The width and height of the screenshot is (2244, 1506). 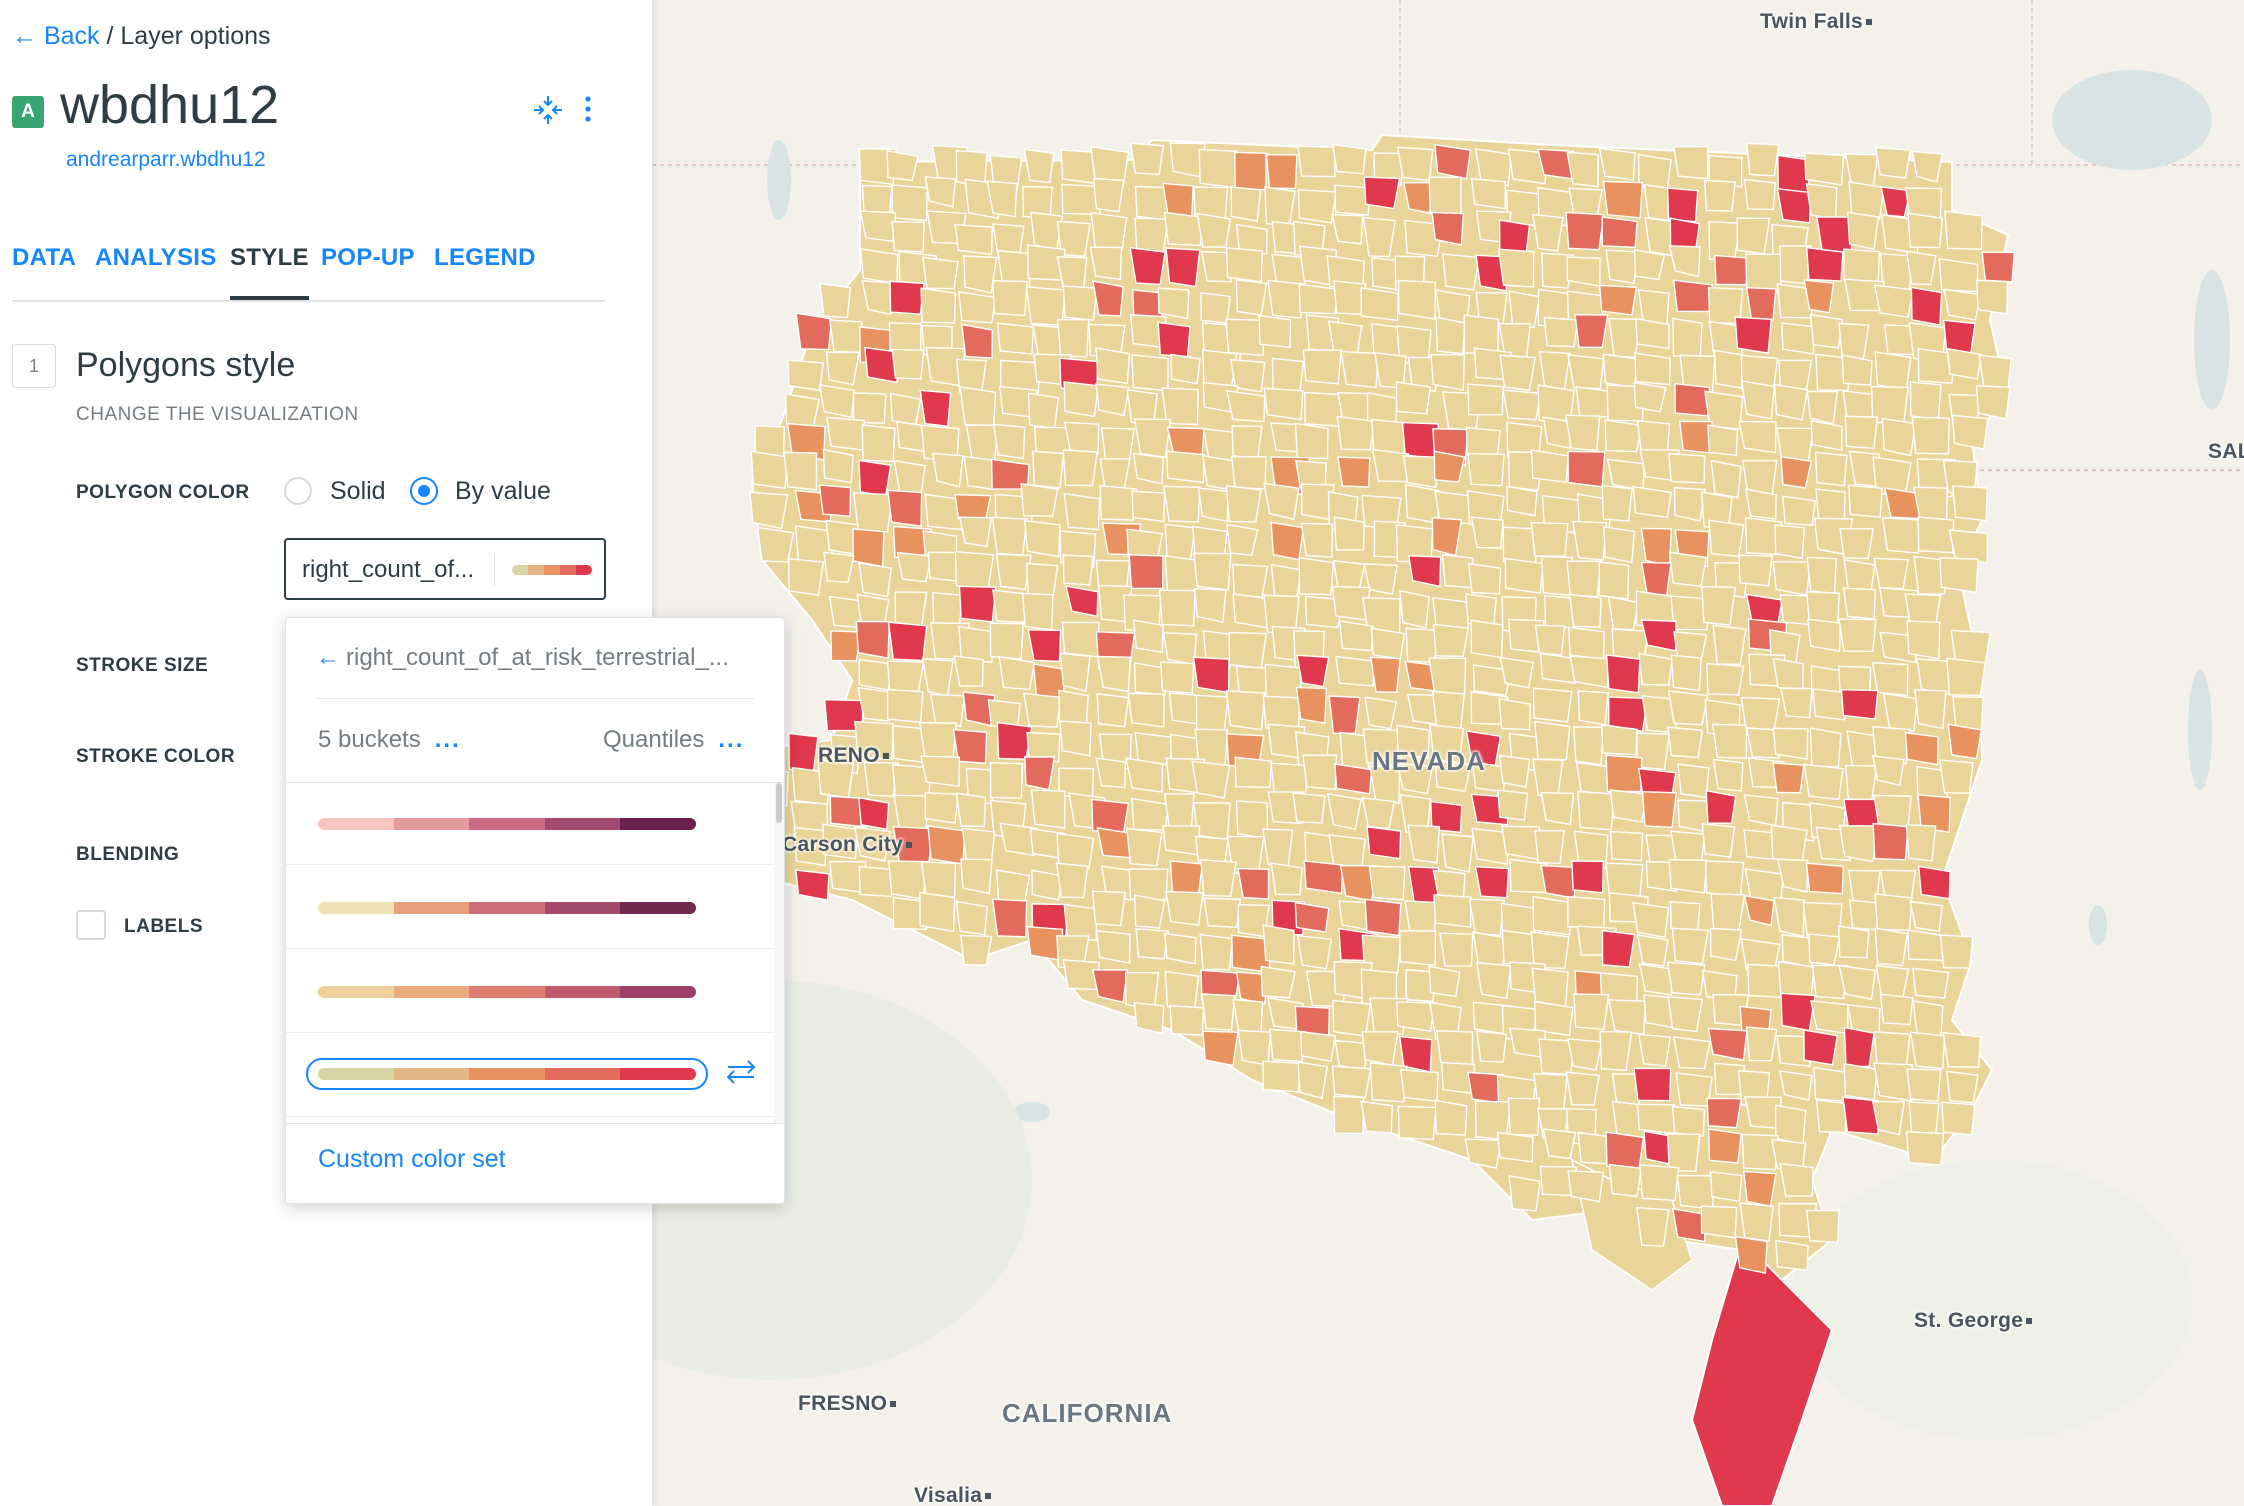 What do you see at coordinates (217, 415) in the screenshot?
I see `section-subtitle: CHANGE THE VISUALIZATION` at bounding box center [217, 415].